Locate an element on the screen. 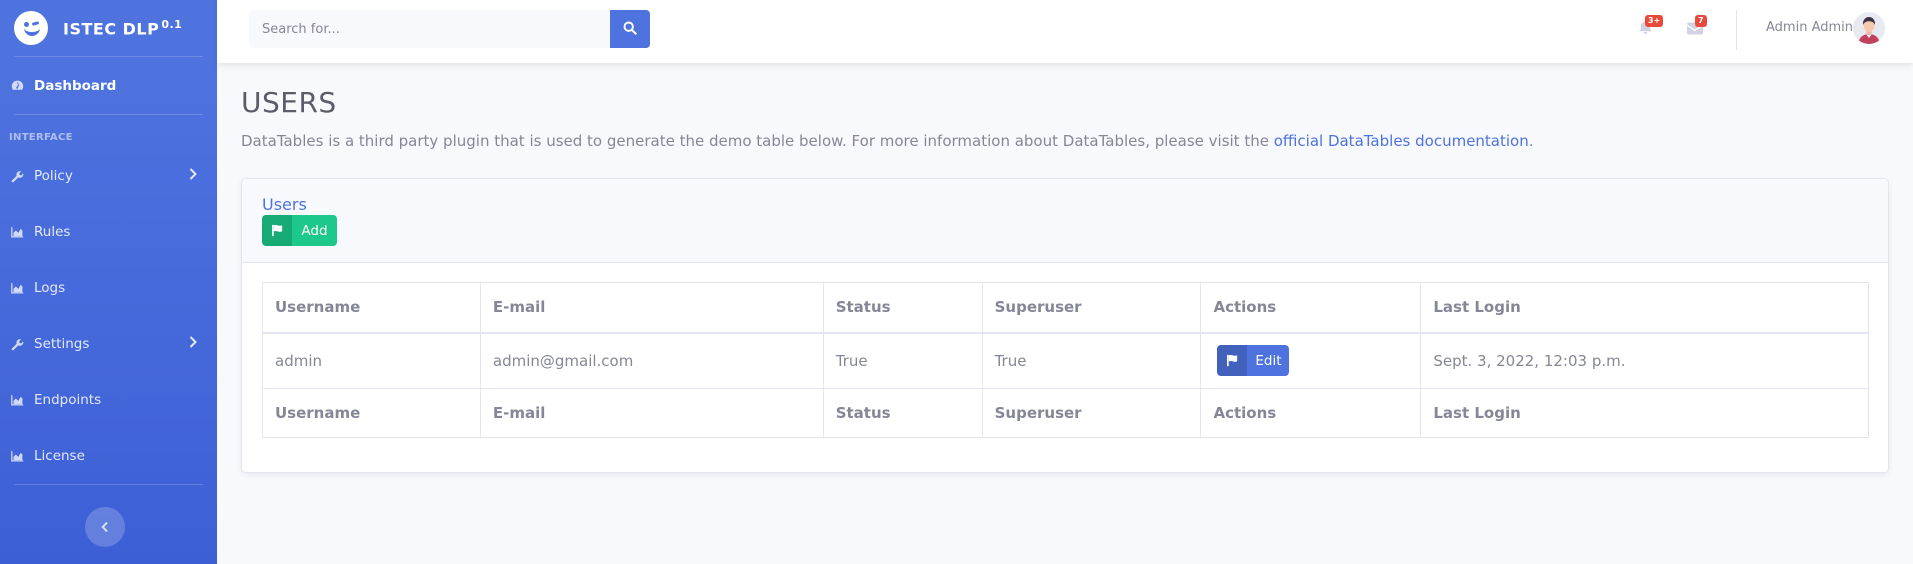 This screenshot has height=564, width=1913. column-footer-email: E-mail is located at coordinates (651, 413).